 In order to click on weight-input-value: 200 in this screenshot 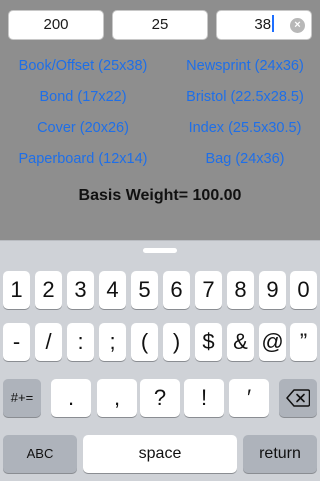, I will do `click(56, 24)`.